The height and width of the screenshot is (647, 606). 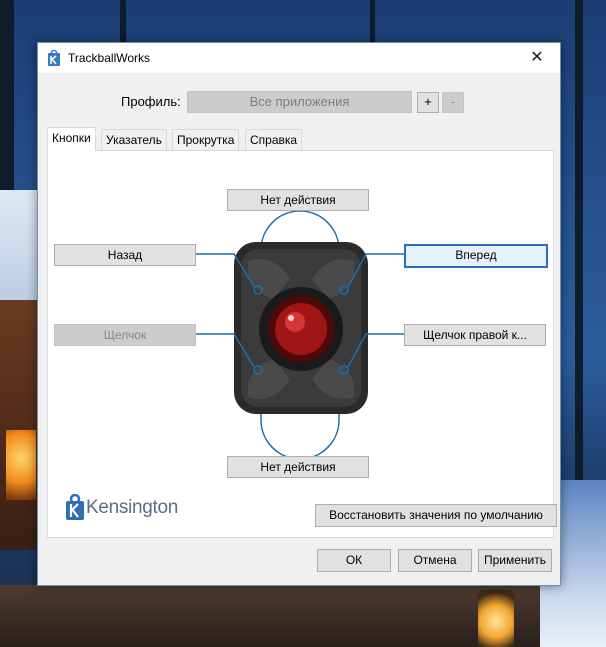 I want to click on tab-buttons: Кнопки, so click(x=71, y=139).